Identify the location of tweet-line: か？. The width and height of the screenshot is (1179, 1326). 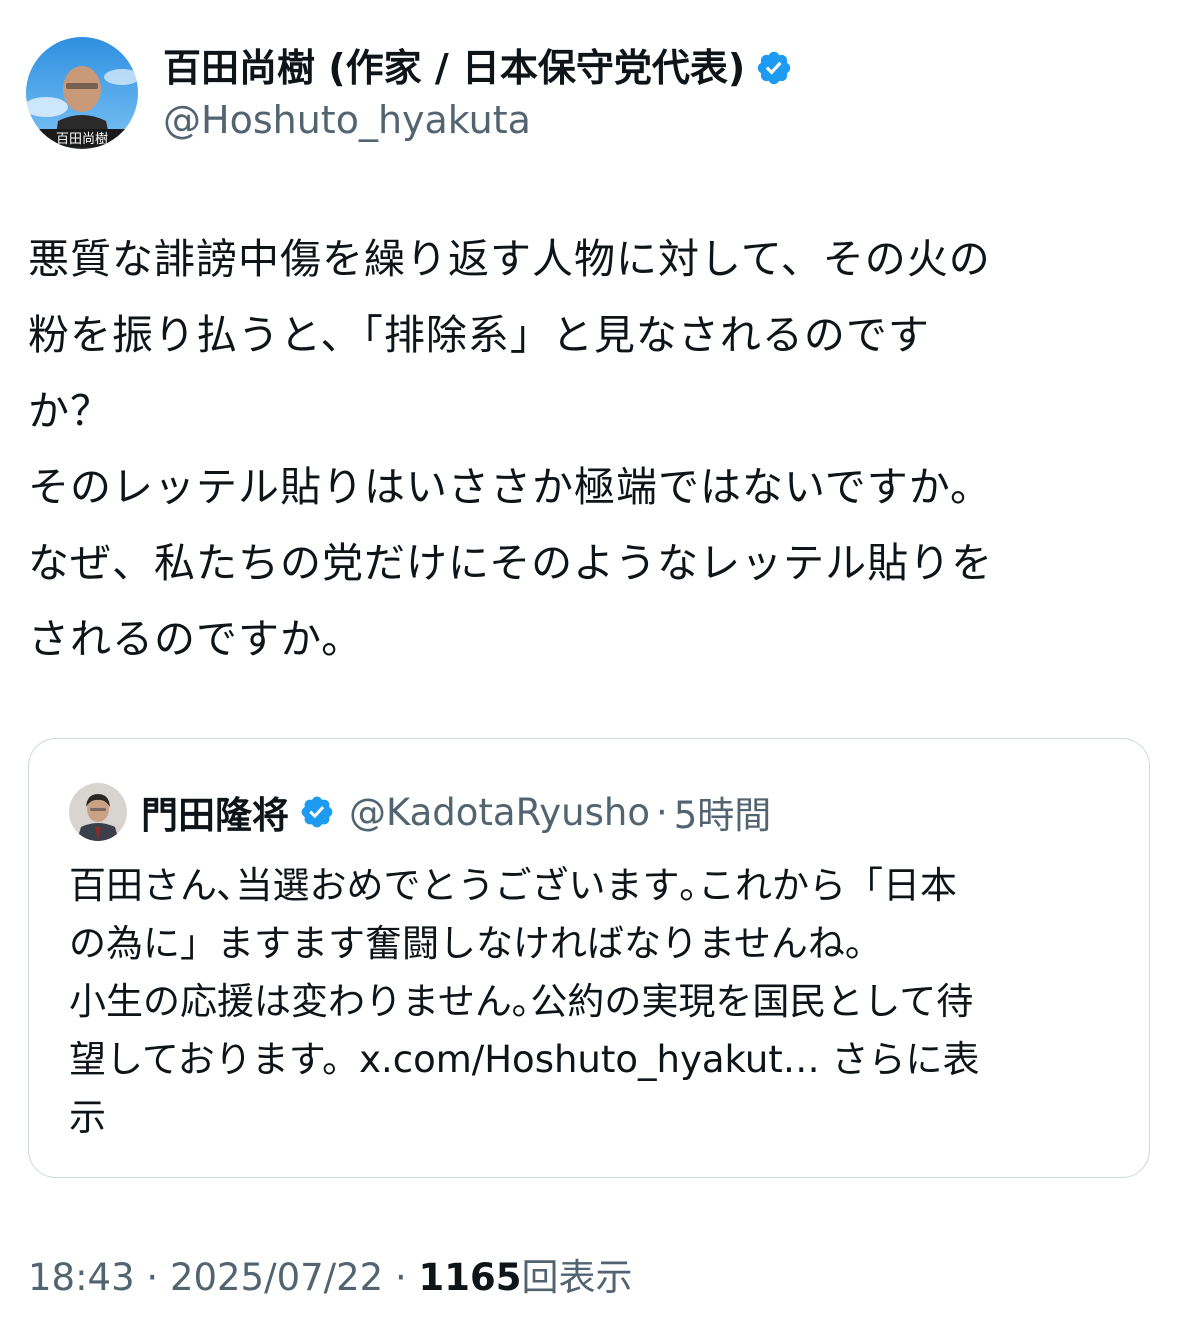
(70, 411).